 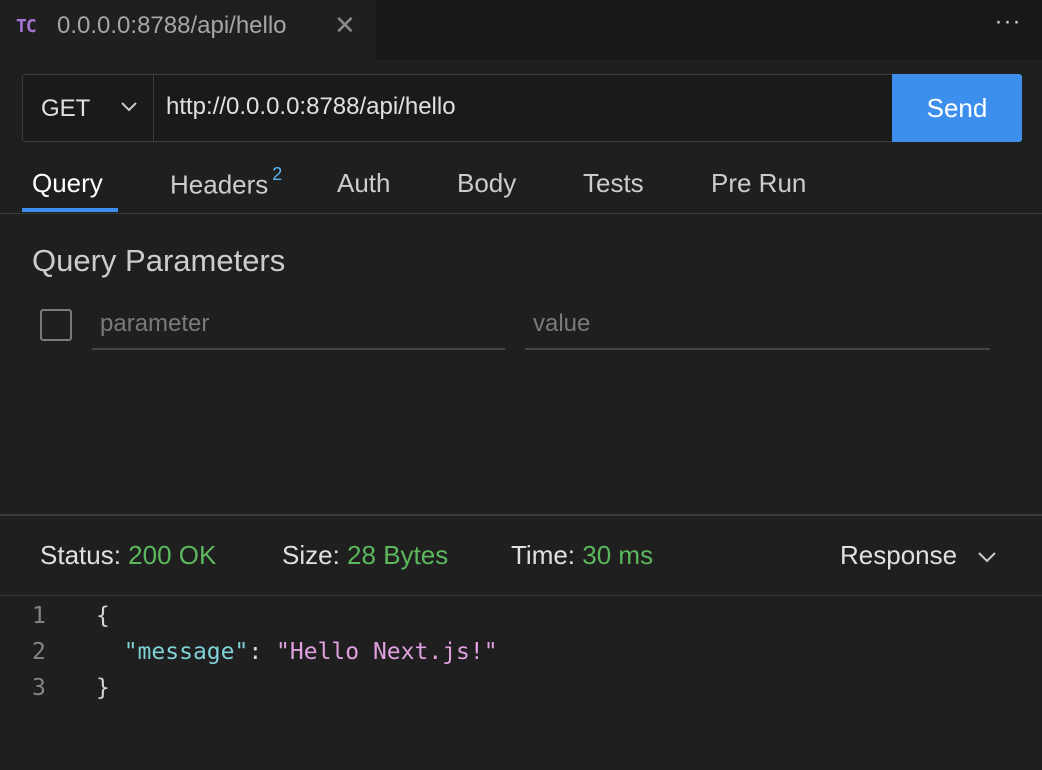 I want to click on status-value: 200 OK, so click(x=172, y=555).